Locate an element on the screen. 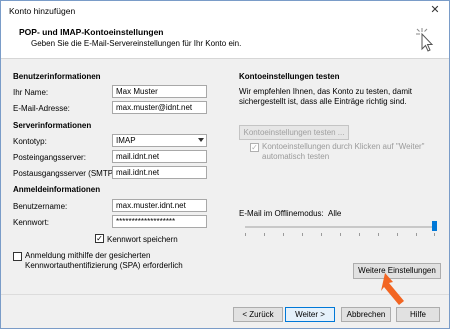 Image resolution: width=450 pixels, height=329 pixels. outgoing-server-field: mail.idnt.net is located at coordinates (159, 172).